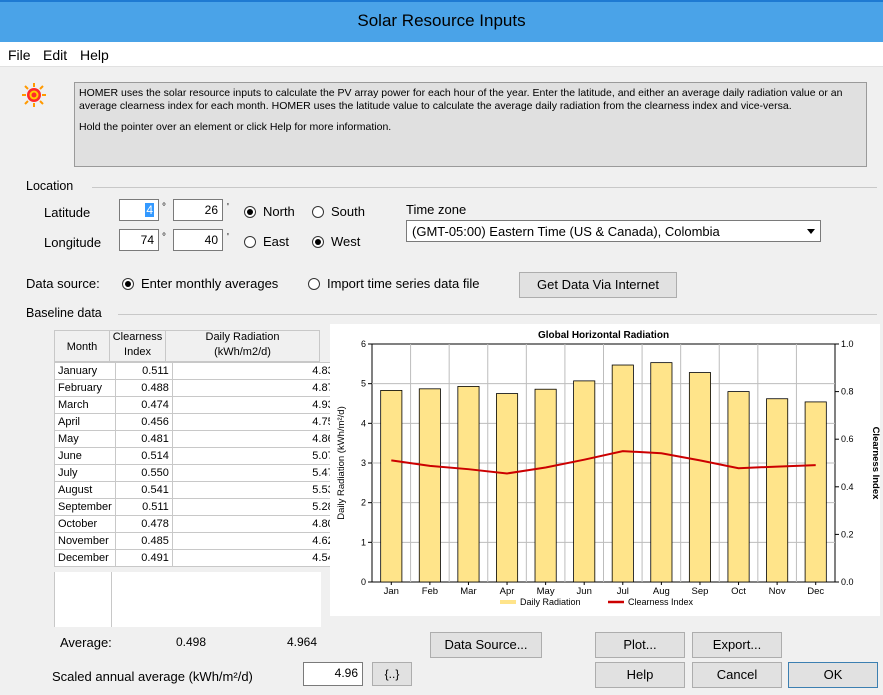 This screenshot has height=695, width=883. I want to click on time-series-label: Import time series data file, so click(403, 283).